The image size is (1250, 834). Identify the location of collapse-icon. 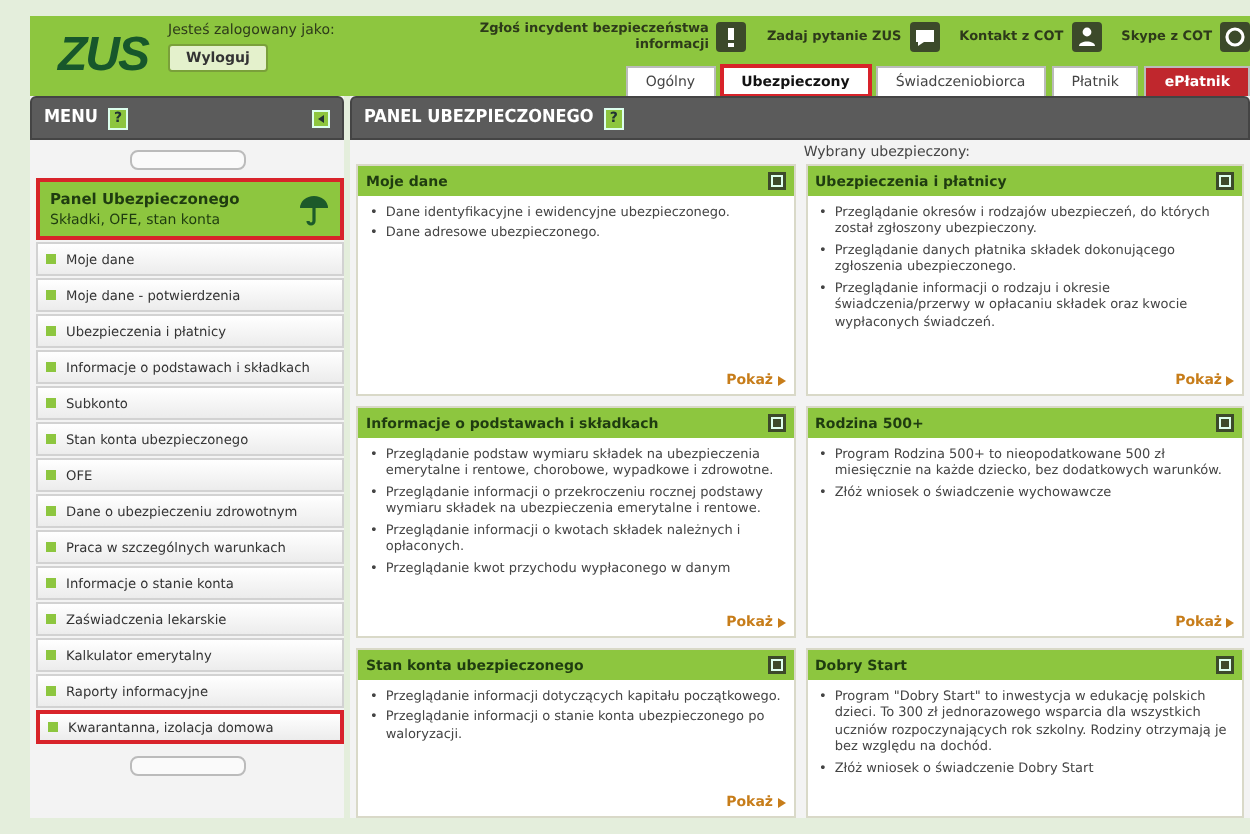
(321, 118).